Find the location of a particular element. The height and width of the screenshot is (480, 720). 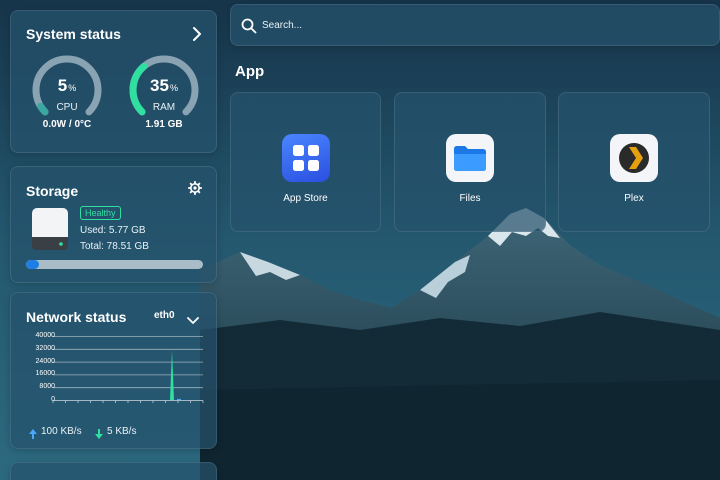

download-speed: 5 KB/s is located at coordinates (122, 431).